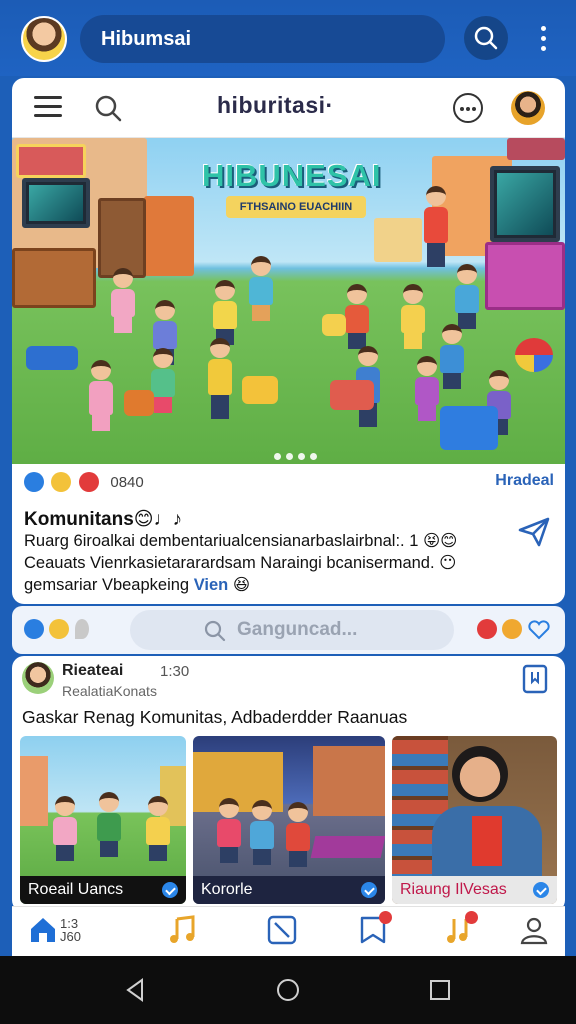  What do you see at coordinates (48, 107) in the screenshot?
I see `menu-icon` at bounding box center [48, 107].